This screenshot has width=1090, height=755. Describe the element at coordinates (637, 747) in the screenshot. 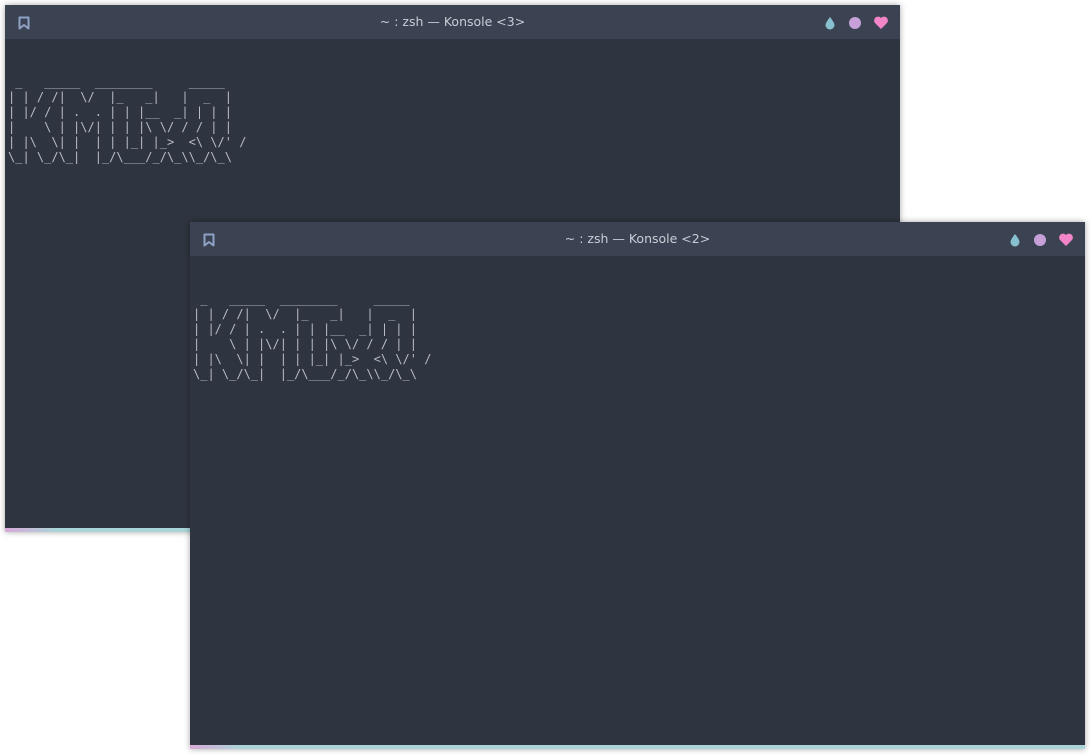

I see `window-bottom-edge` at that location.